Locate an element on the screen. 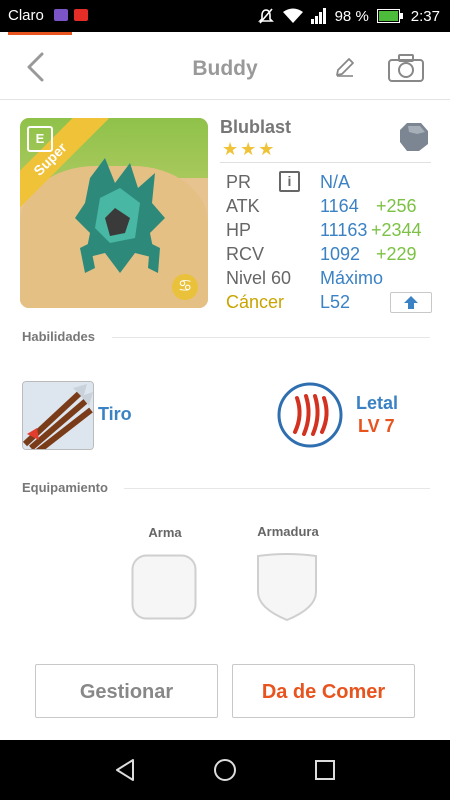  pr-value: N/A is located at coordinates (335, 182).